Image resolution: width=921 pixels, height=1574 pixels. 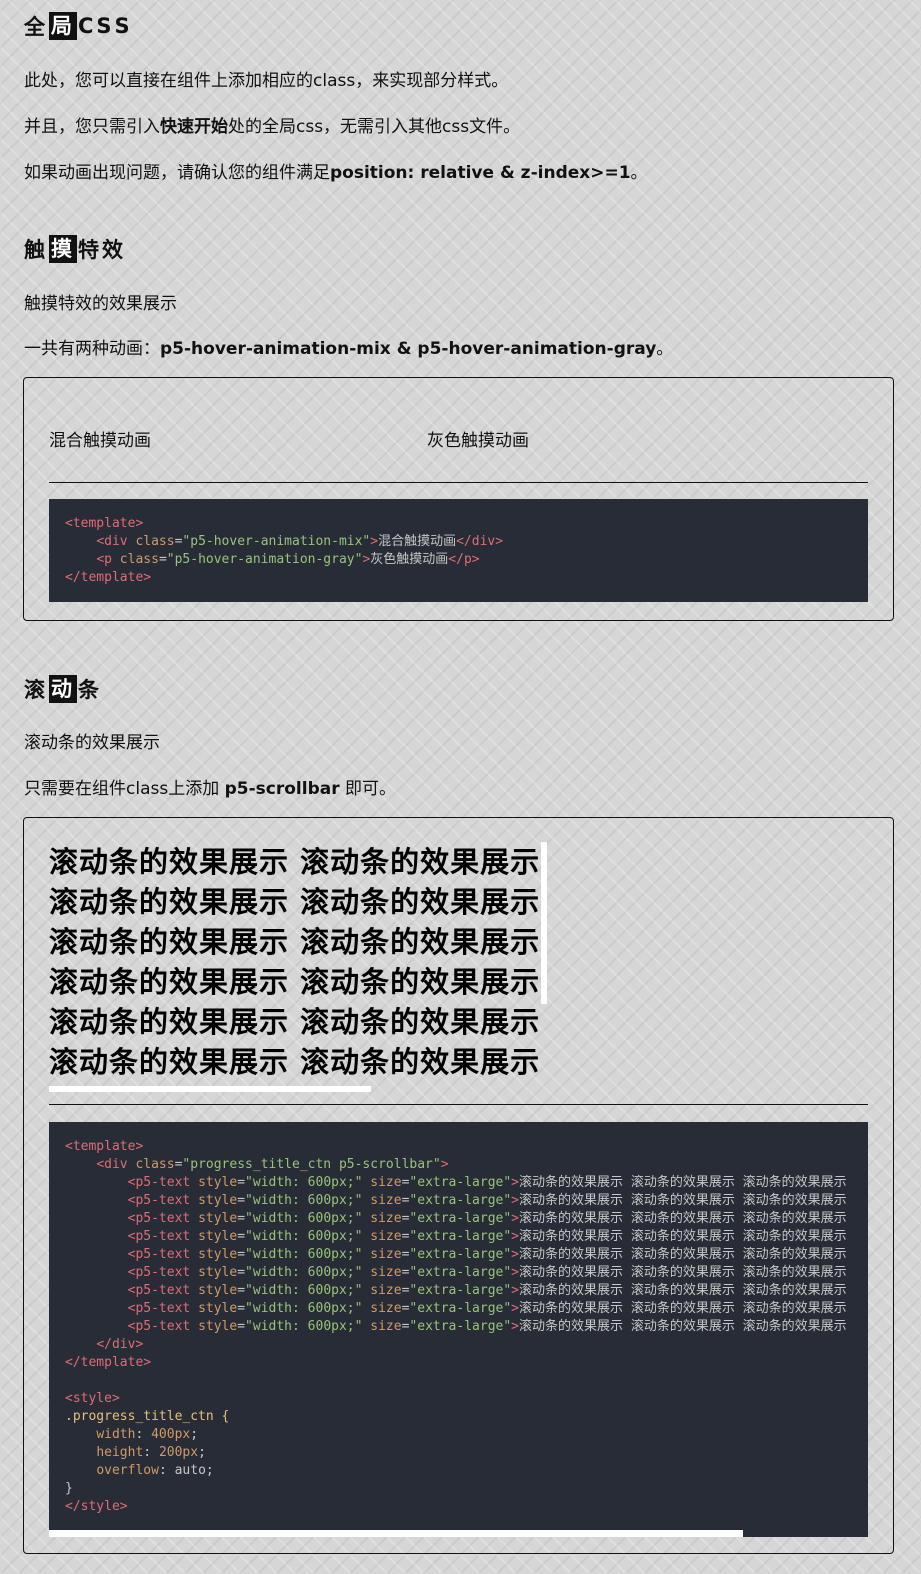 I want to click on quick-start-link: 快速开始, so click(x=194, y=127).